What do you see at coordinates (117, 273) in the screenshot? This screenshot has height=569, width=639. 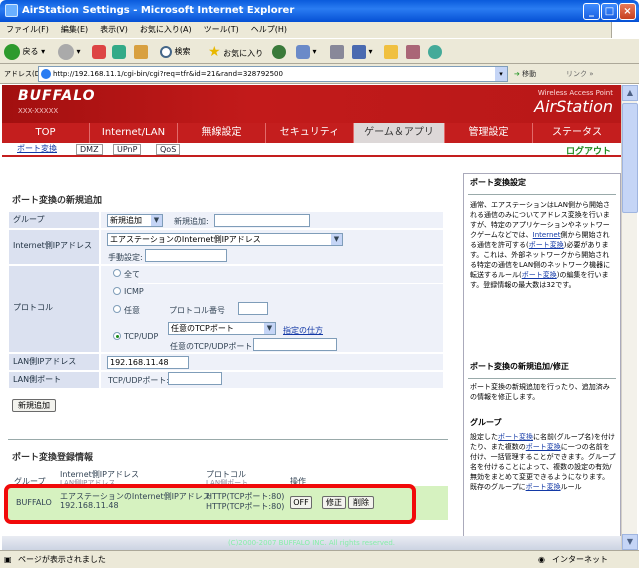 I see `proto-all-radio` at bounding box center [117, 273].